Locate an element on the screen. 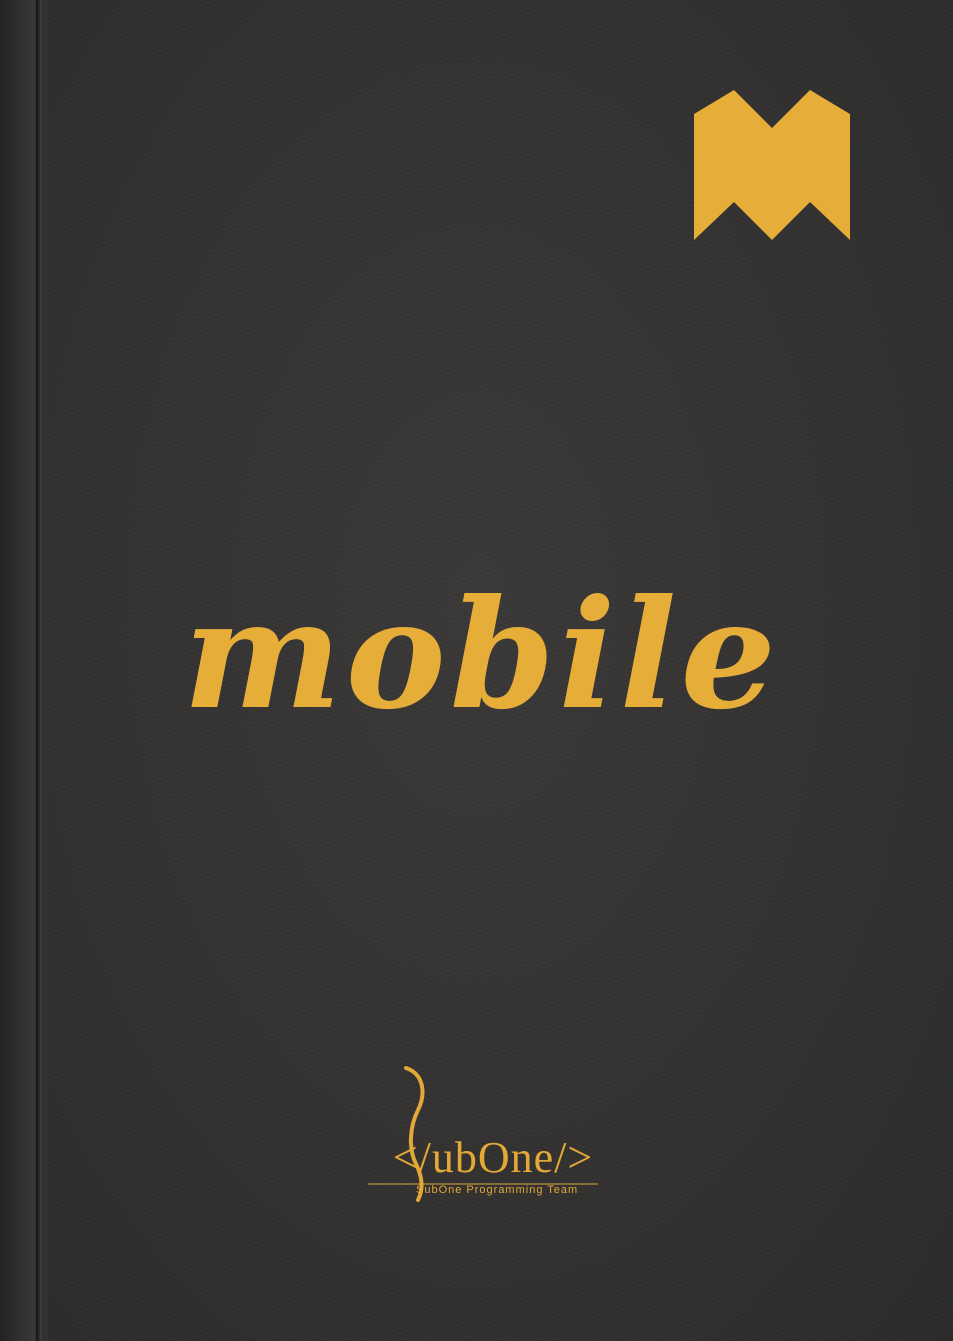 The height and width of the screenshot is (1341, 953). cover-title: mobile is located at coordinates (481, 655).